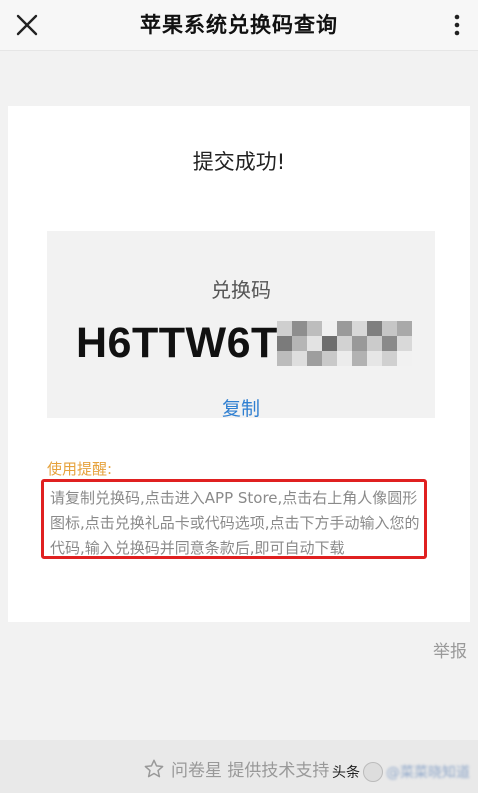  I want to click on close-icon, so click(27, 25).